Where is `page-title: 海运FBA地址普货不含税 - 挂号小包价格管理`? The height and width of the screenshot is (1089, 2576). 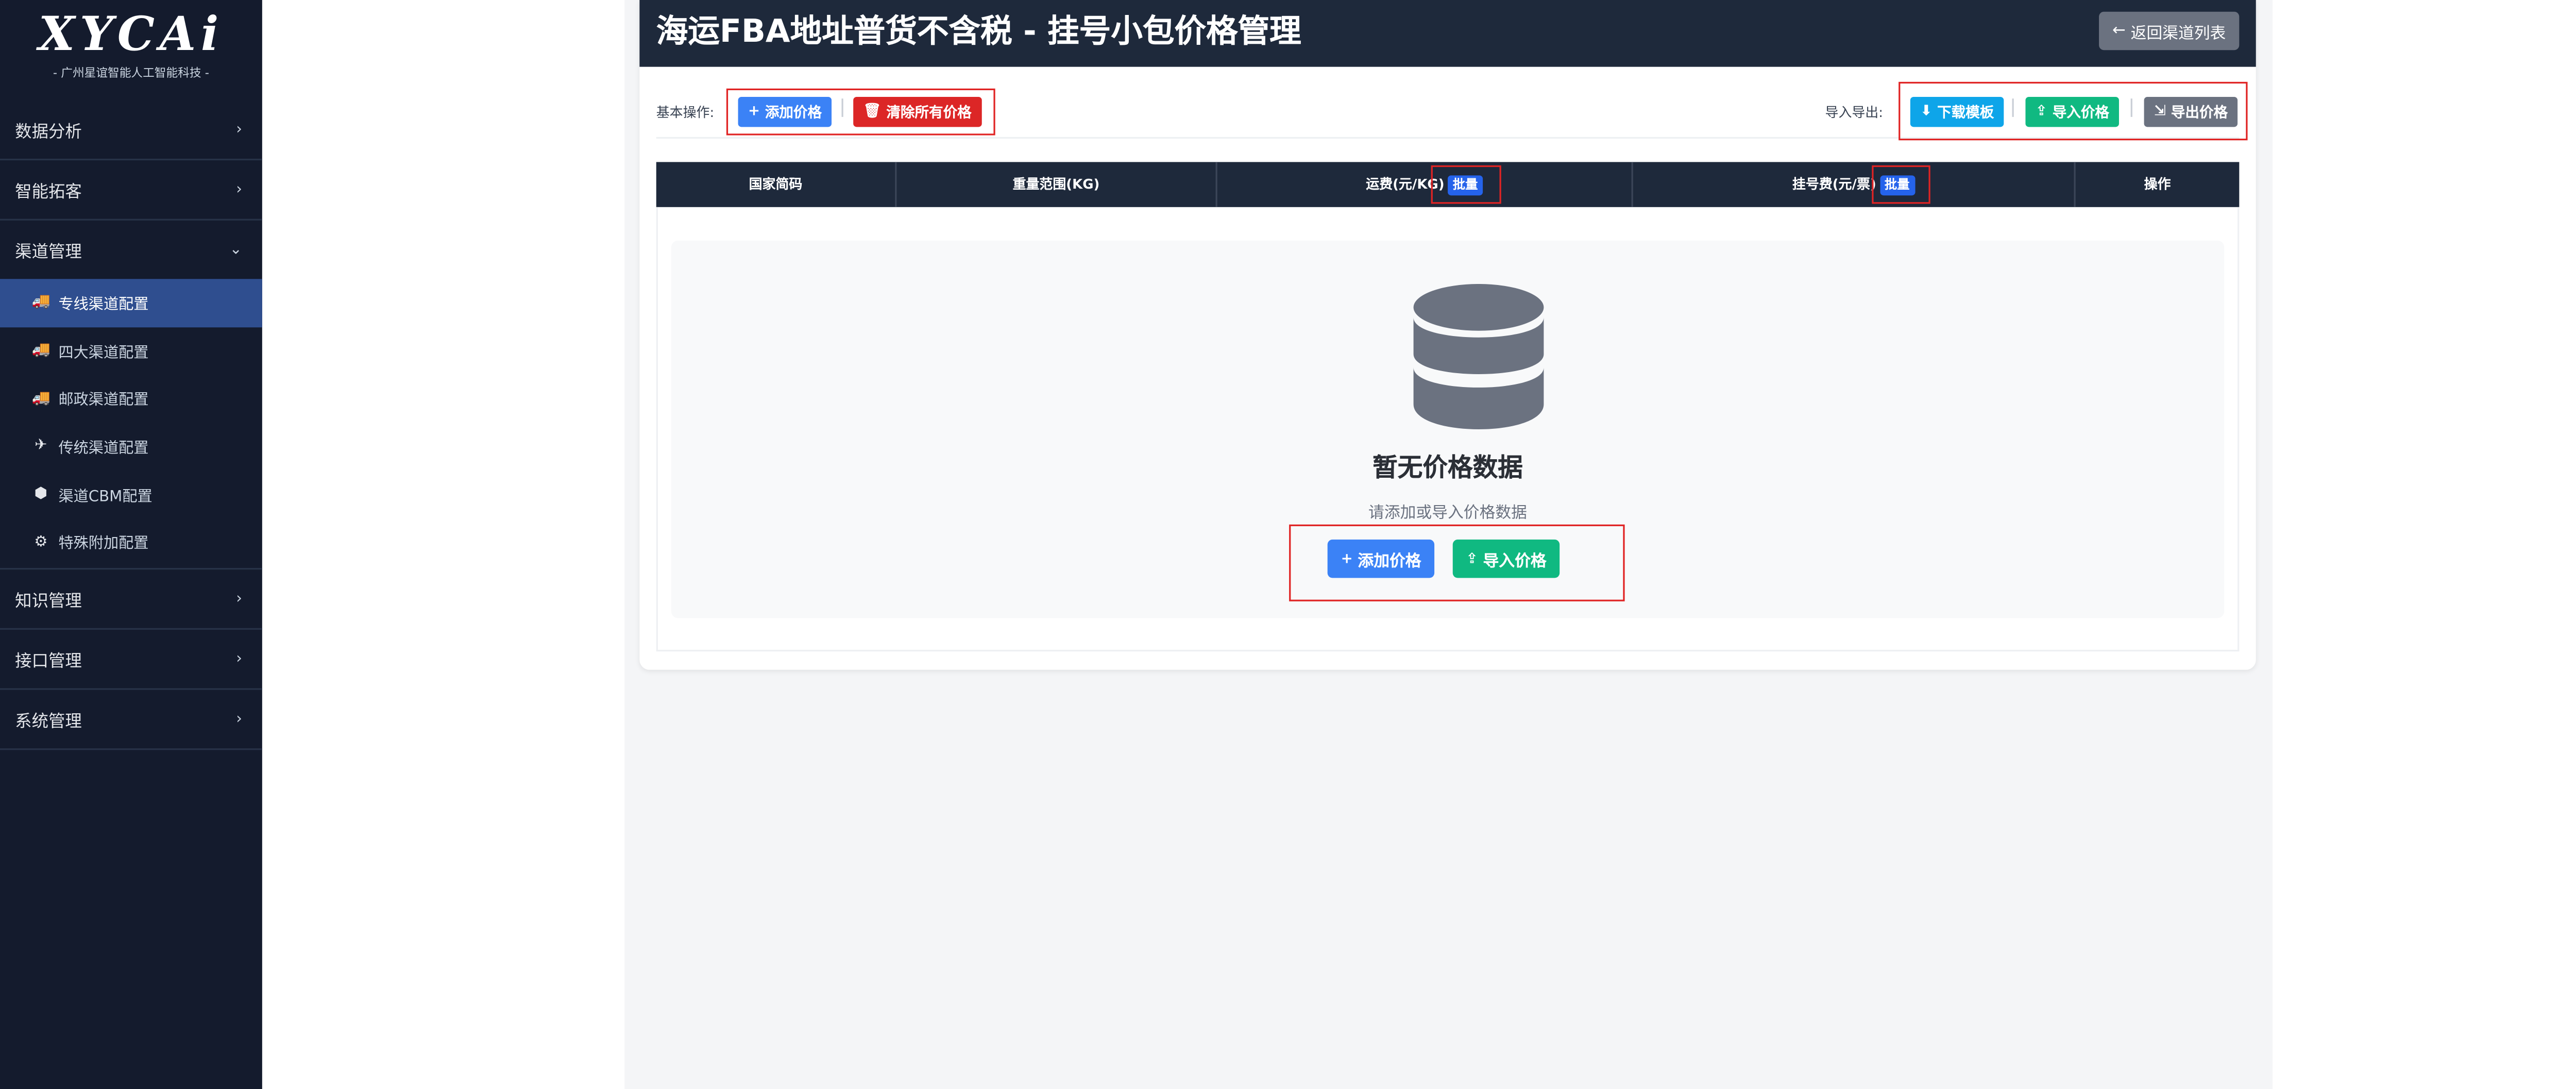
page-title: 海运FBA地址普货不含税 - 挂号小包价格管理 is located at coordinates (979, 32).